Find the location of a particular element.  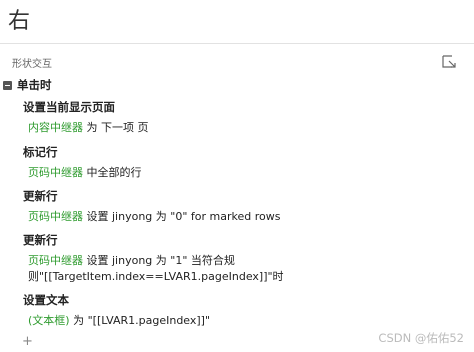

collapse-icon is located at coordinates (7, 85).